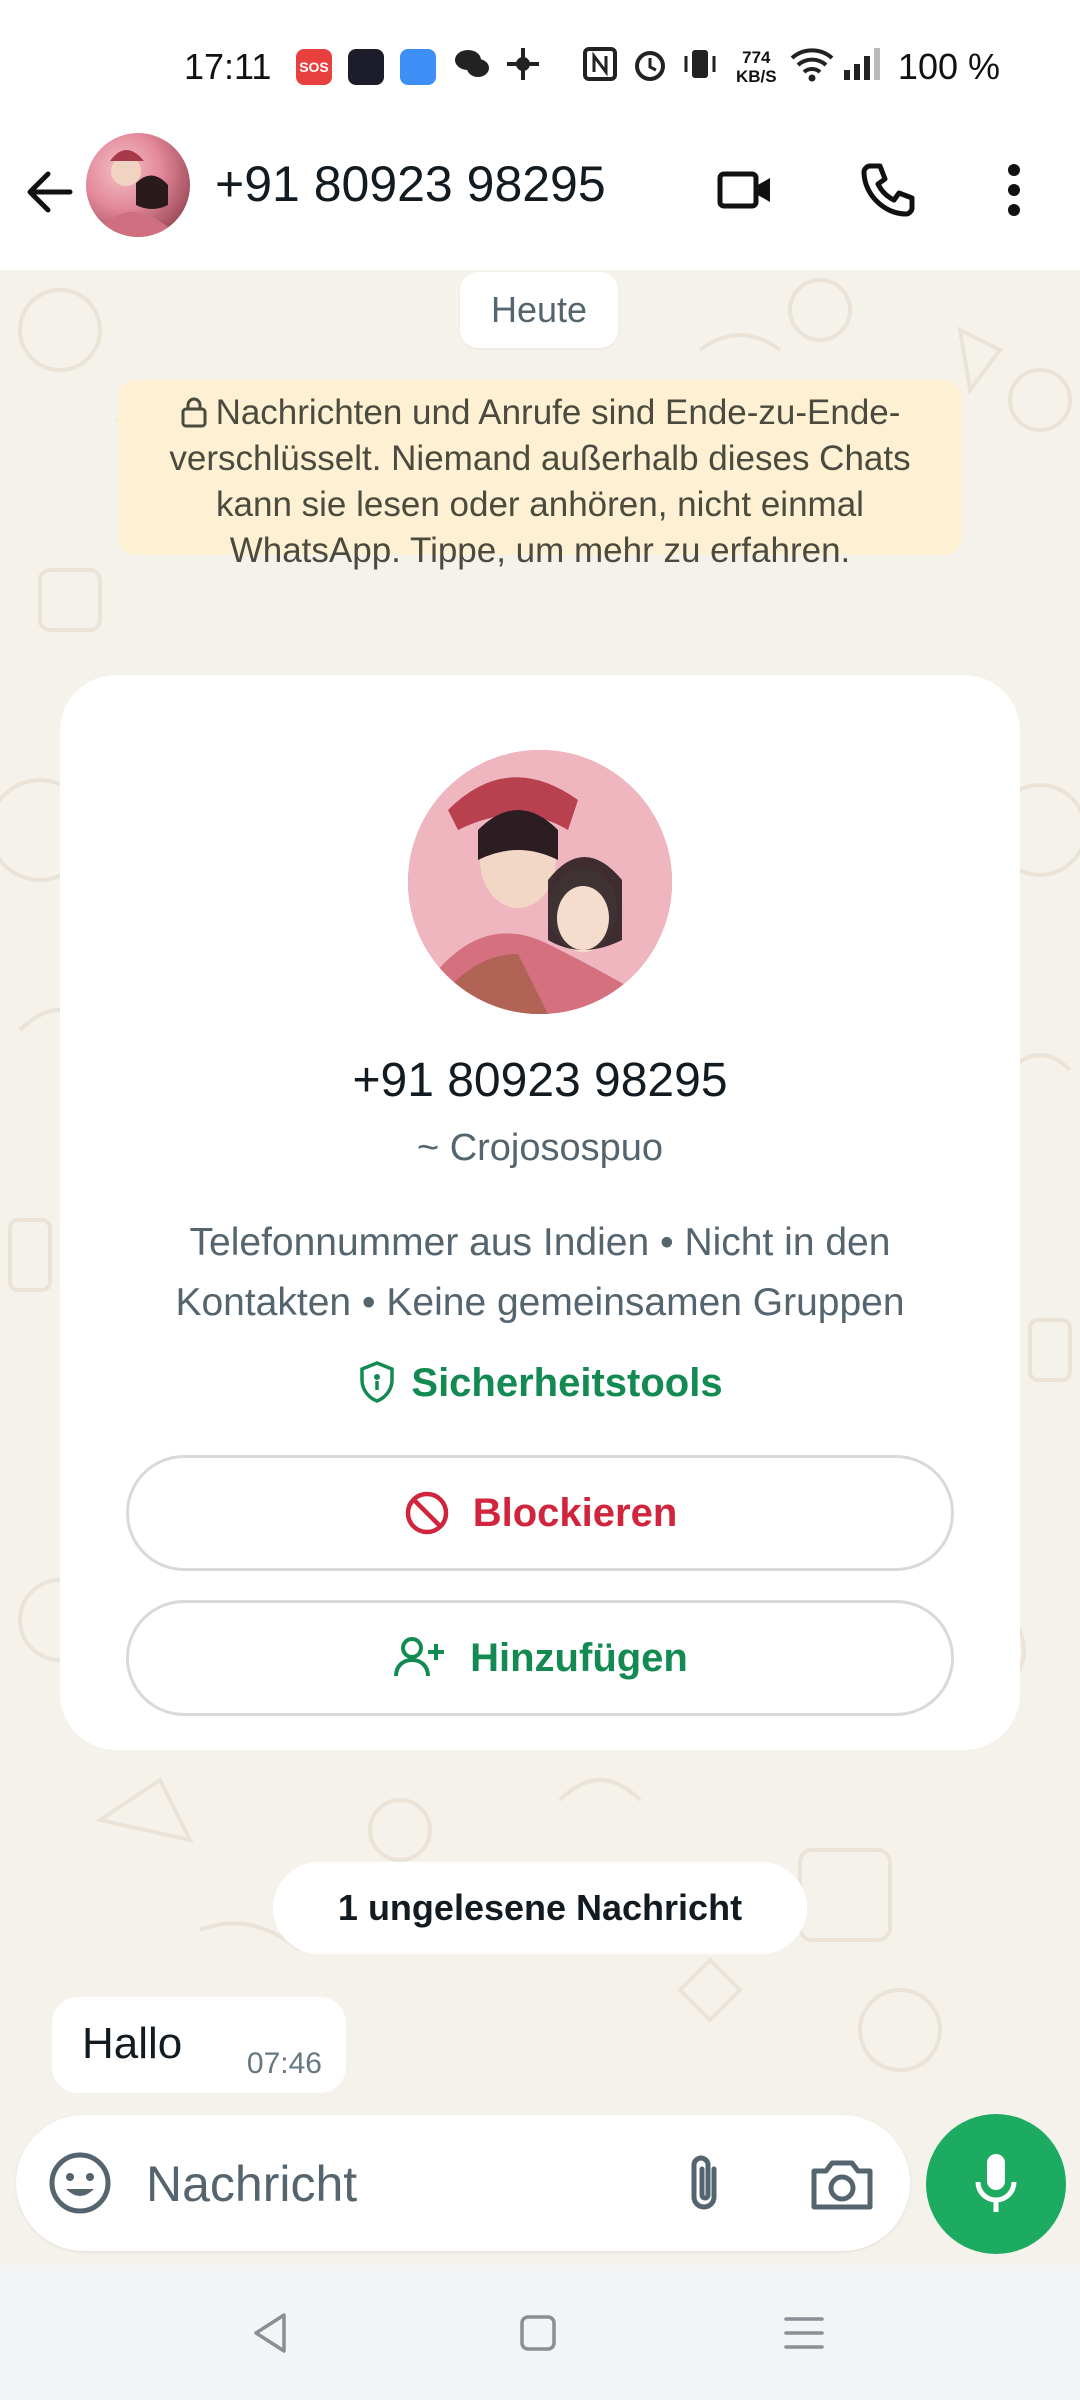 The width and height of the screenshot is (1080, 2400). What do you see at coordinates (410, 184) in the screenshot?
I see `contact-name: +91 80923 98295` at bounding box center [410, 184].